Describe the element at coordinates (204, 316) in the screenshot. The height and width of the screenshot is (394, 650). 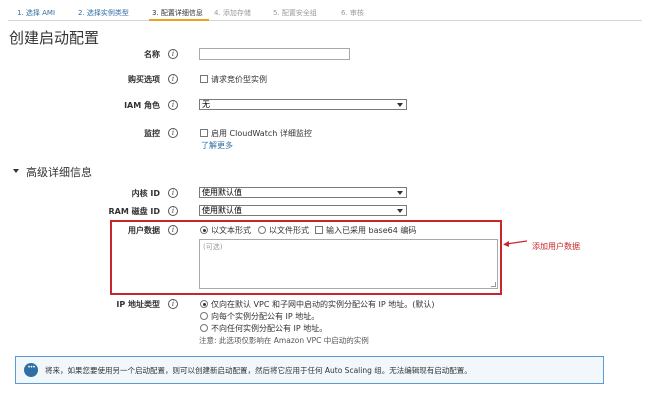
I see `ip-every-instance-radio` at that location.